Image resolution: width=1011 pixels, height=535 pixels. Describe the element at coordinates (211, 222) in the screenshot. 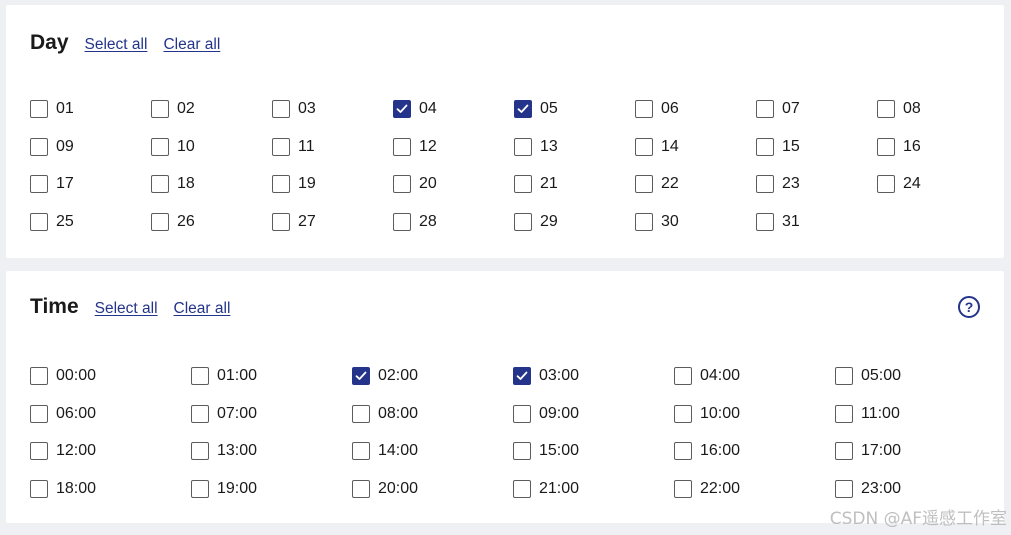

I see `day-option: 26` at that location.